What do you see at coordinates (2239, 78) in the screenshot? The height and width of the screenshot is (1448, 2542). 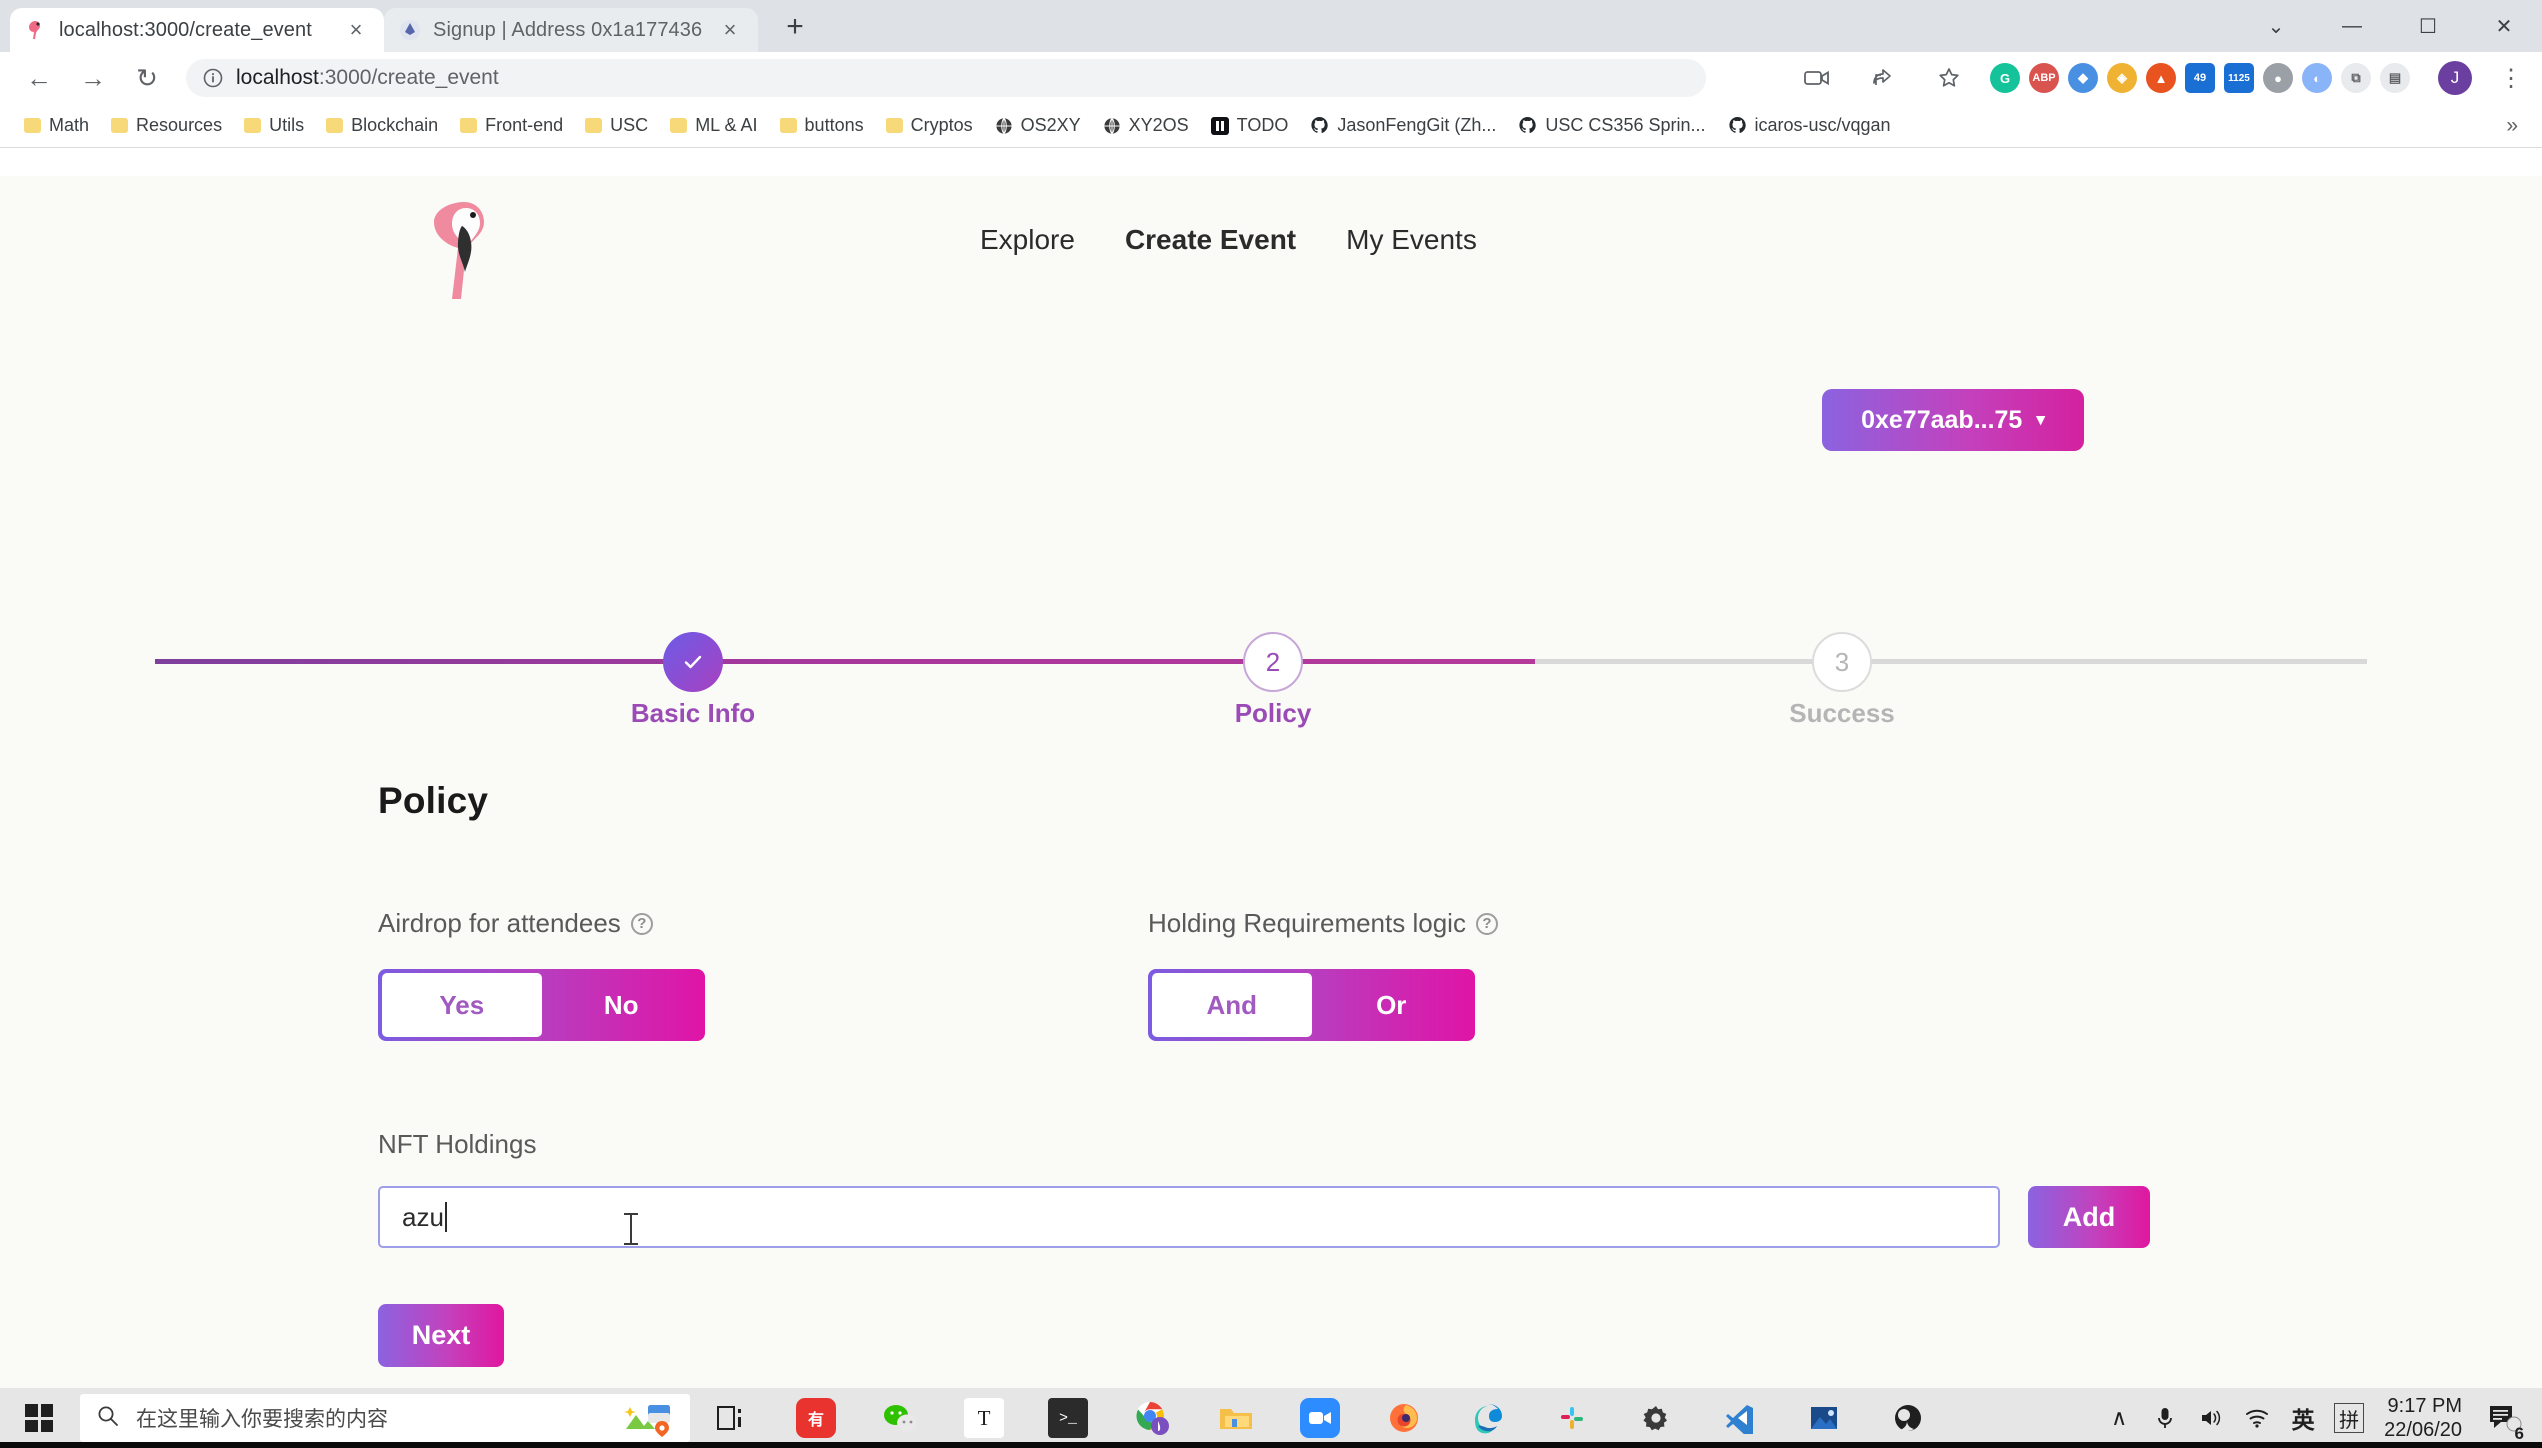 I see `proxy-count-extension-icon: 1125` at bounding box center [2239, 78].